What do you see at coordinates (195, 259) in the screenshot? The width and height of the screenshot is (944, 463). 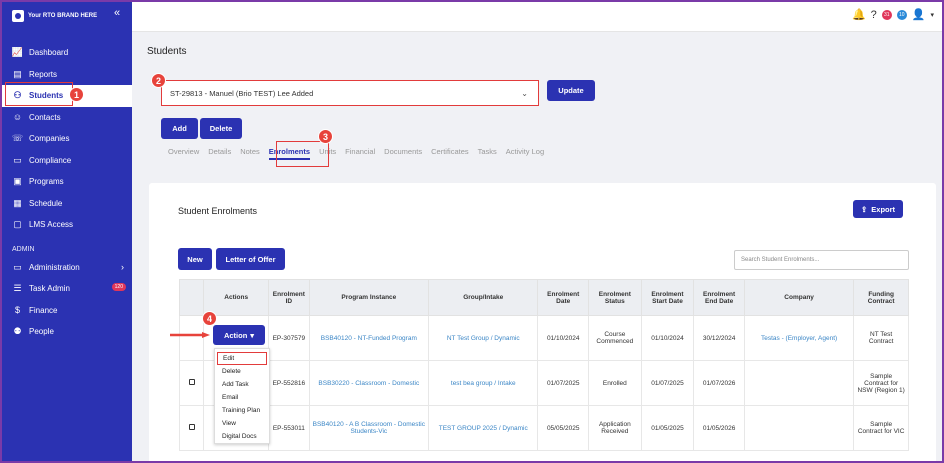 I see `new-button: New` at bounding box center [195, 259].